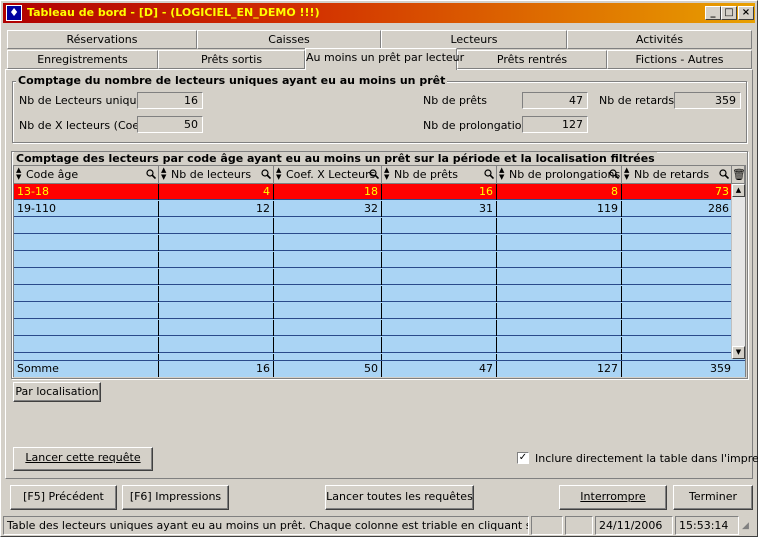 The image size is (758, 537). I want to click on scroll-up-arrow-icon: ▲, so click(738, 190).